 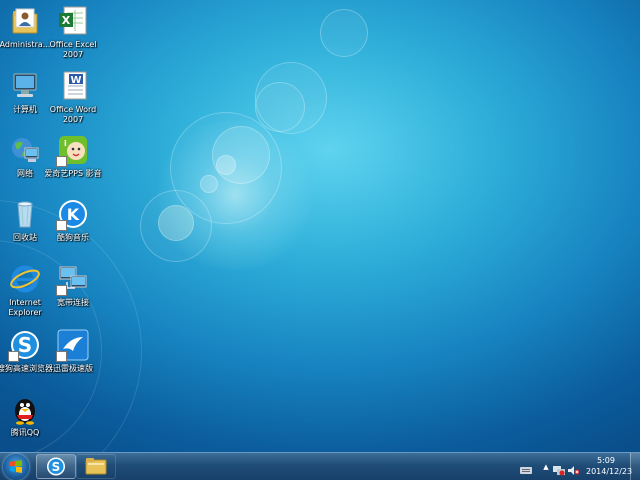 What do you see at coordinates (66, 20) in the screenshot?
I see `svg-text: X` at bounding box center [66, 20].